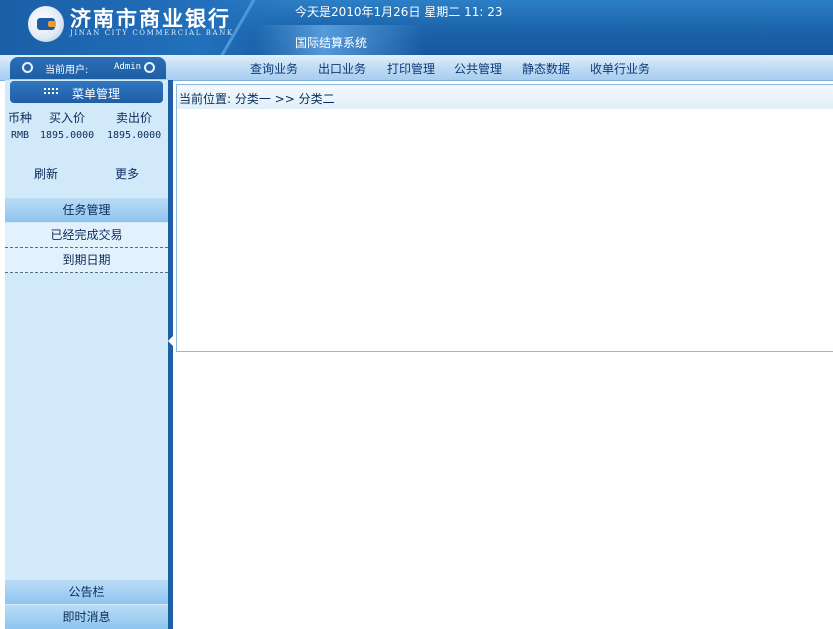  Describe the element at coordinates (27, 67) in the screenshot. I see `ring-left-icon` at that location.